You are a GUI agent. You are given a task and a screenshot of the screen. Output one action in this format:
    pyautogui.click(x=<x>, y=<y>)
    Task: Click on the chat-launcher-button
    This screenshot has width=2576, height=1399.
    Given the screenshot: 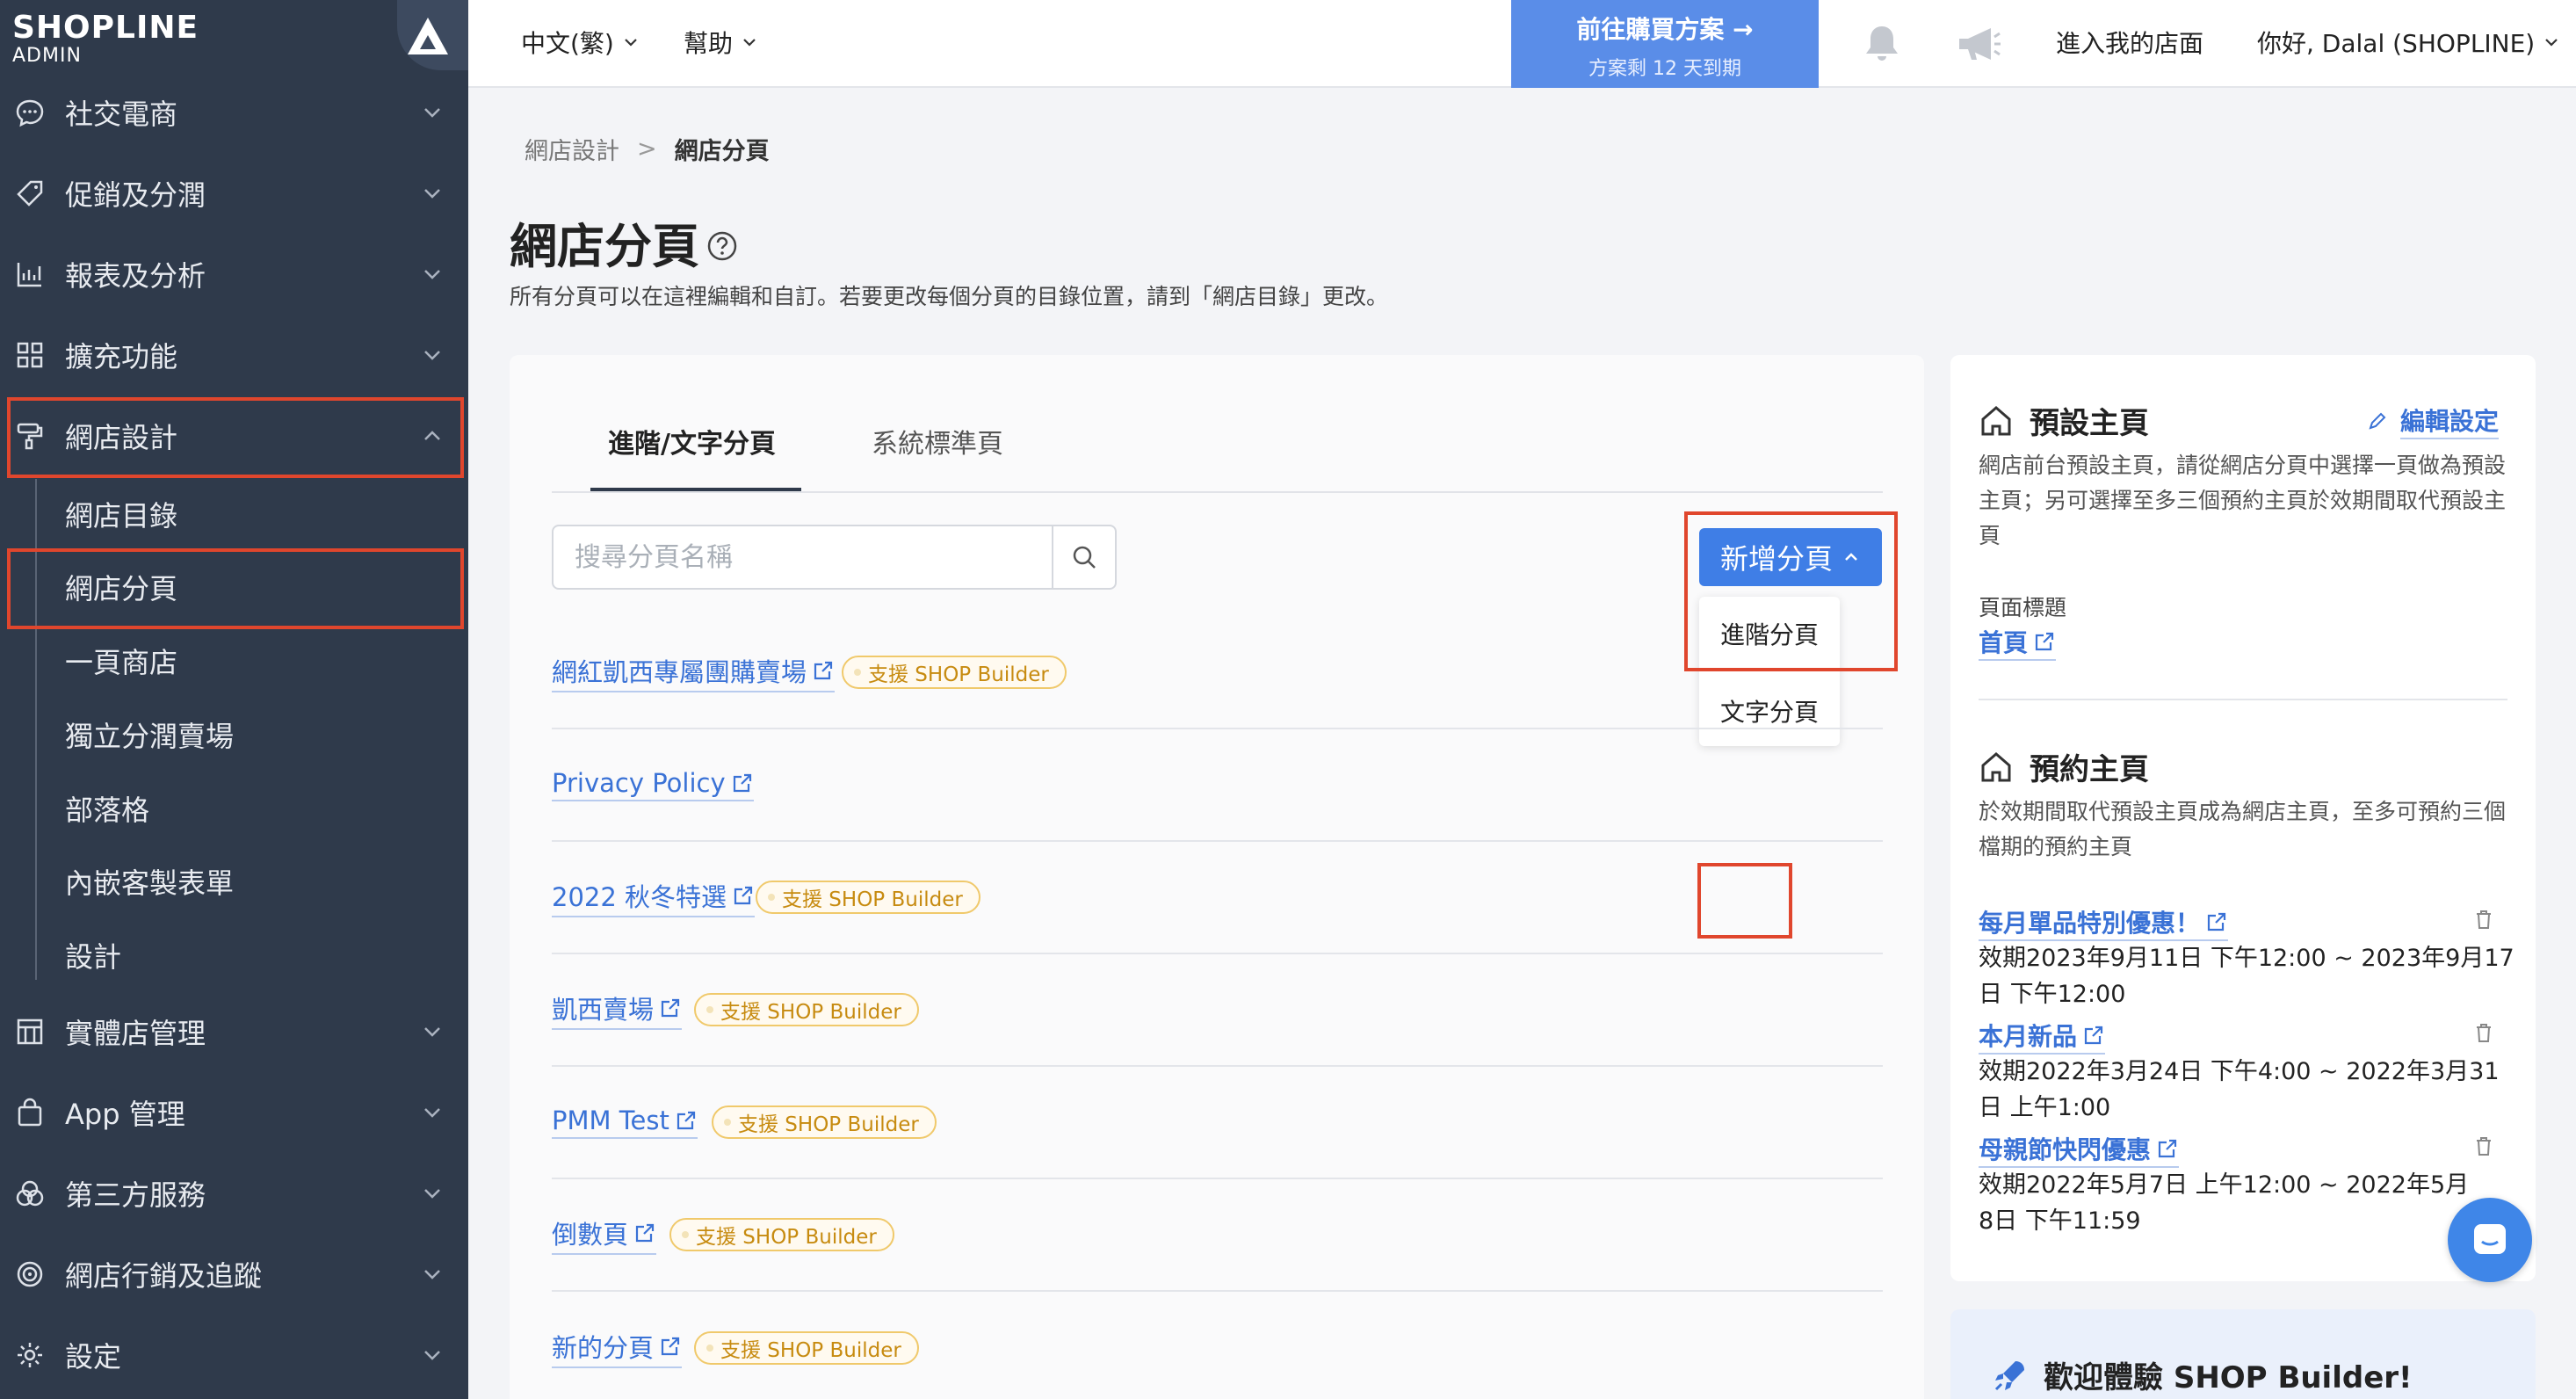 What is the action you would take?
    pyautogui.click(x=2490, y=1240)
    